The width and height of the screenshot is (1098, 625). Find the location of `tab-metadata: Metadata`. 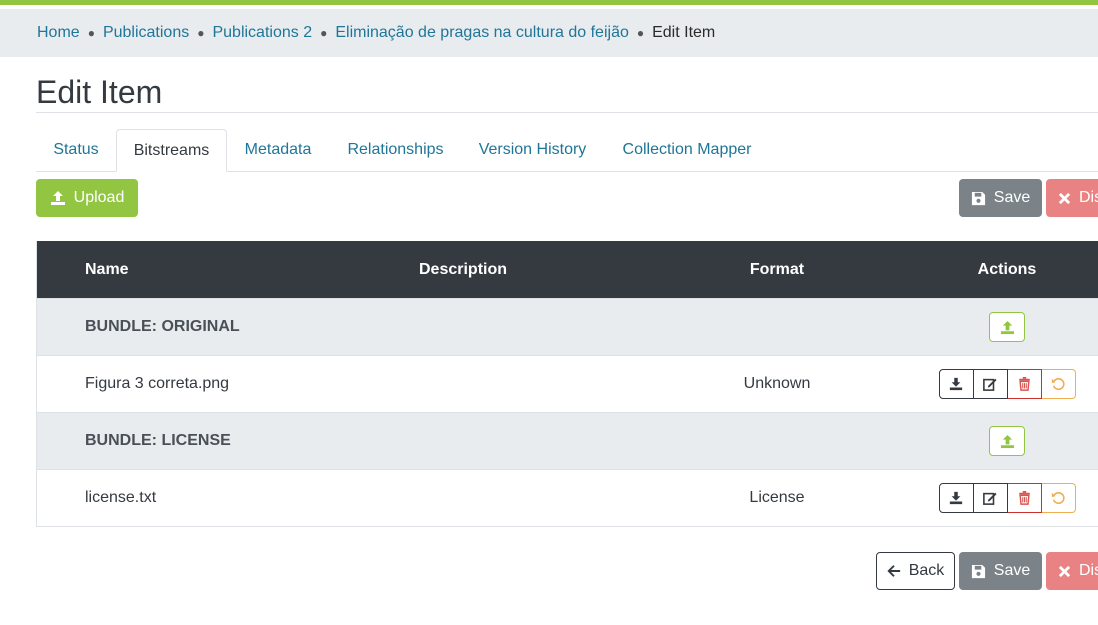

tab-metadata: Metadata is located at coordinates (278, 150).